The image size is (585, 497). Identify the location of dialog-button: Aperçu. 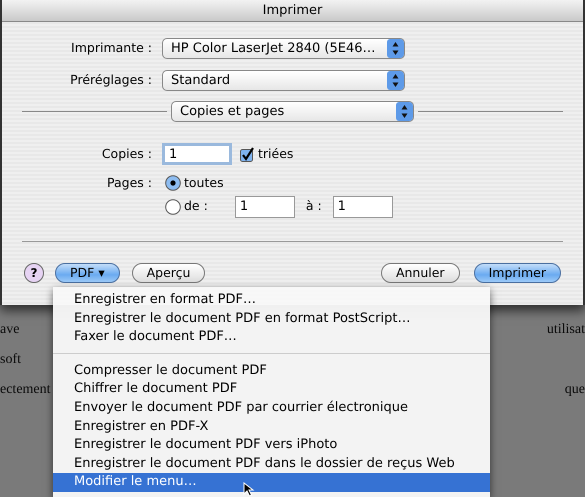
(169, 272).